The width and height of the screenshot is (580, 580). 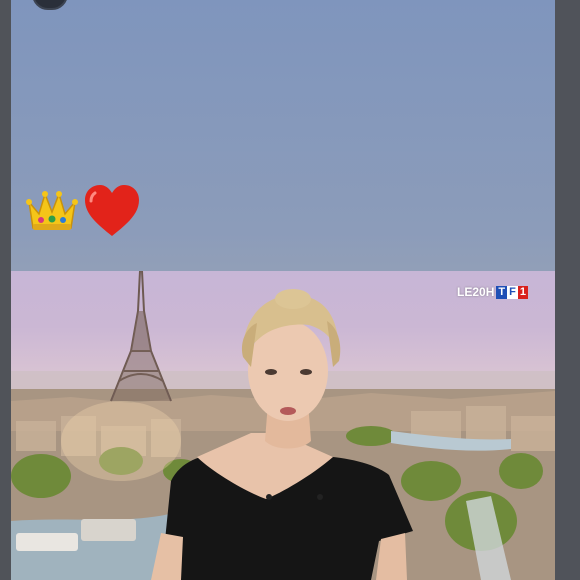 I want to click on story-left-border, so click(x=5, y=290).